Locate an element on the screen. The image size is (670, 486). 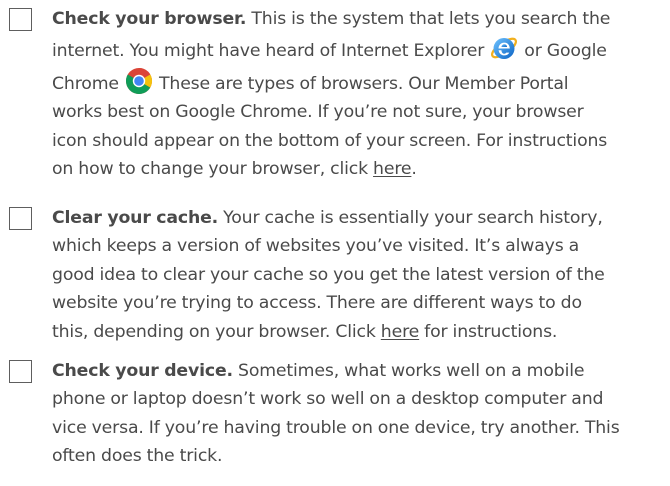
checkbox-check-browser is located at coordinates (20, 19).